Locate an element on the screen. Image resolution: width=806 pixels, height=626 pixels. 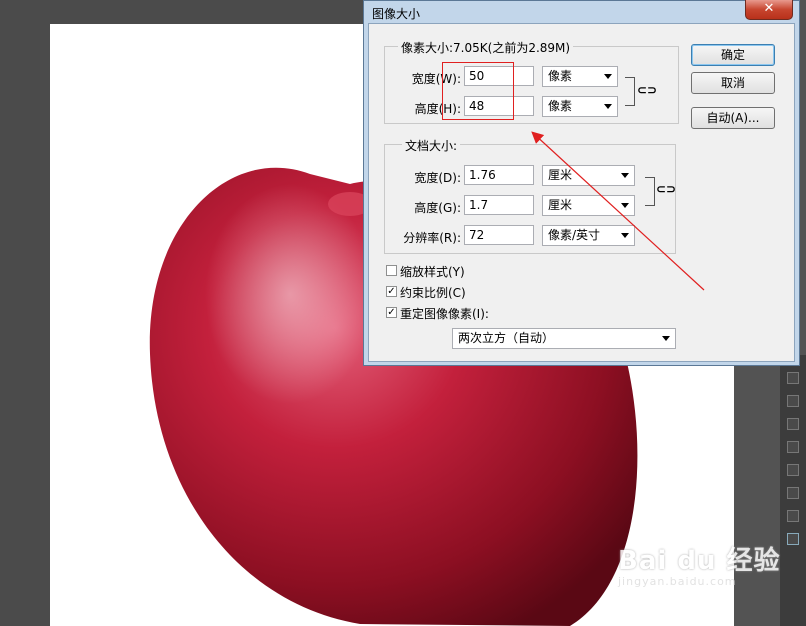
close-icon: ✕ is located at coordinates (769, 8).